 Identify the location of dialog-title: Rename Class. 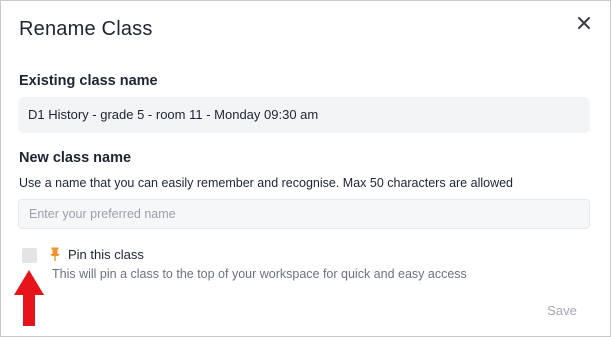
(86, 29).